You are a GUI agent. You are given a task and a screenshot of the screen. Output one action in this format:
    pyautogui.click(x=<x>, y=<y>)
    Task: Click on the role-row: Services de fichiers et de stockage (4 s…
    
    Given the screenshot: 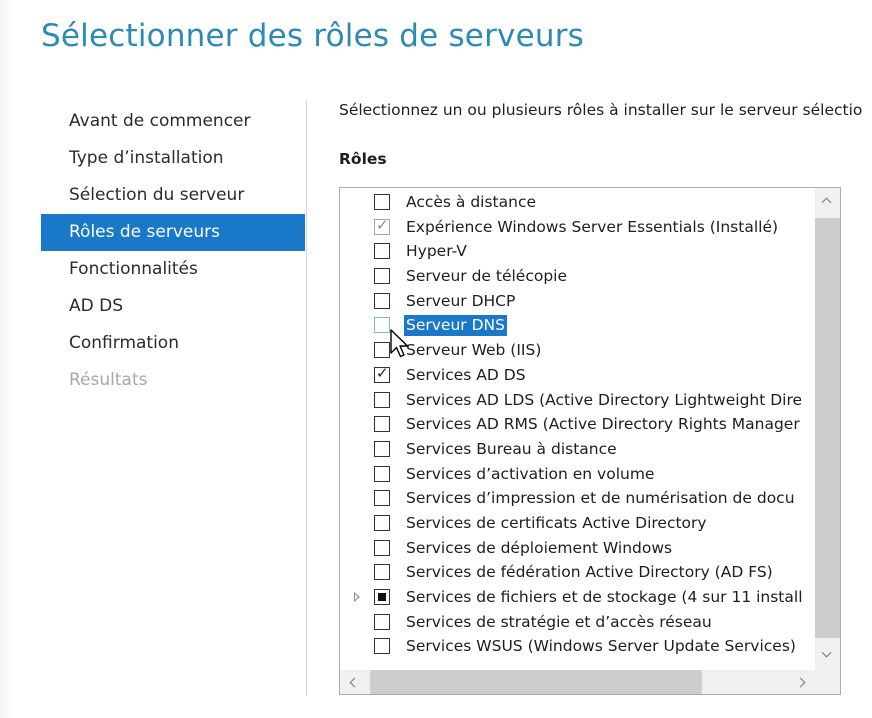 What is the action you would take?
    pyautogui.click(x=578, y=598)
    